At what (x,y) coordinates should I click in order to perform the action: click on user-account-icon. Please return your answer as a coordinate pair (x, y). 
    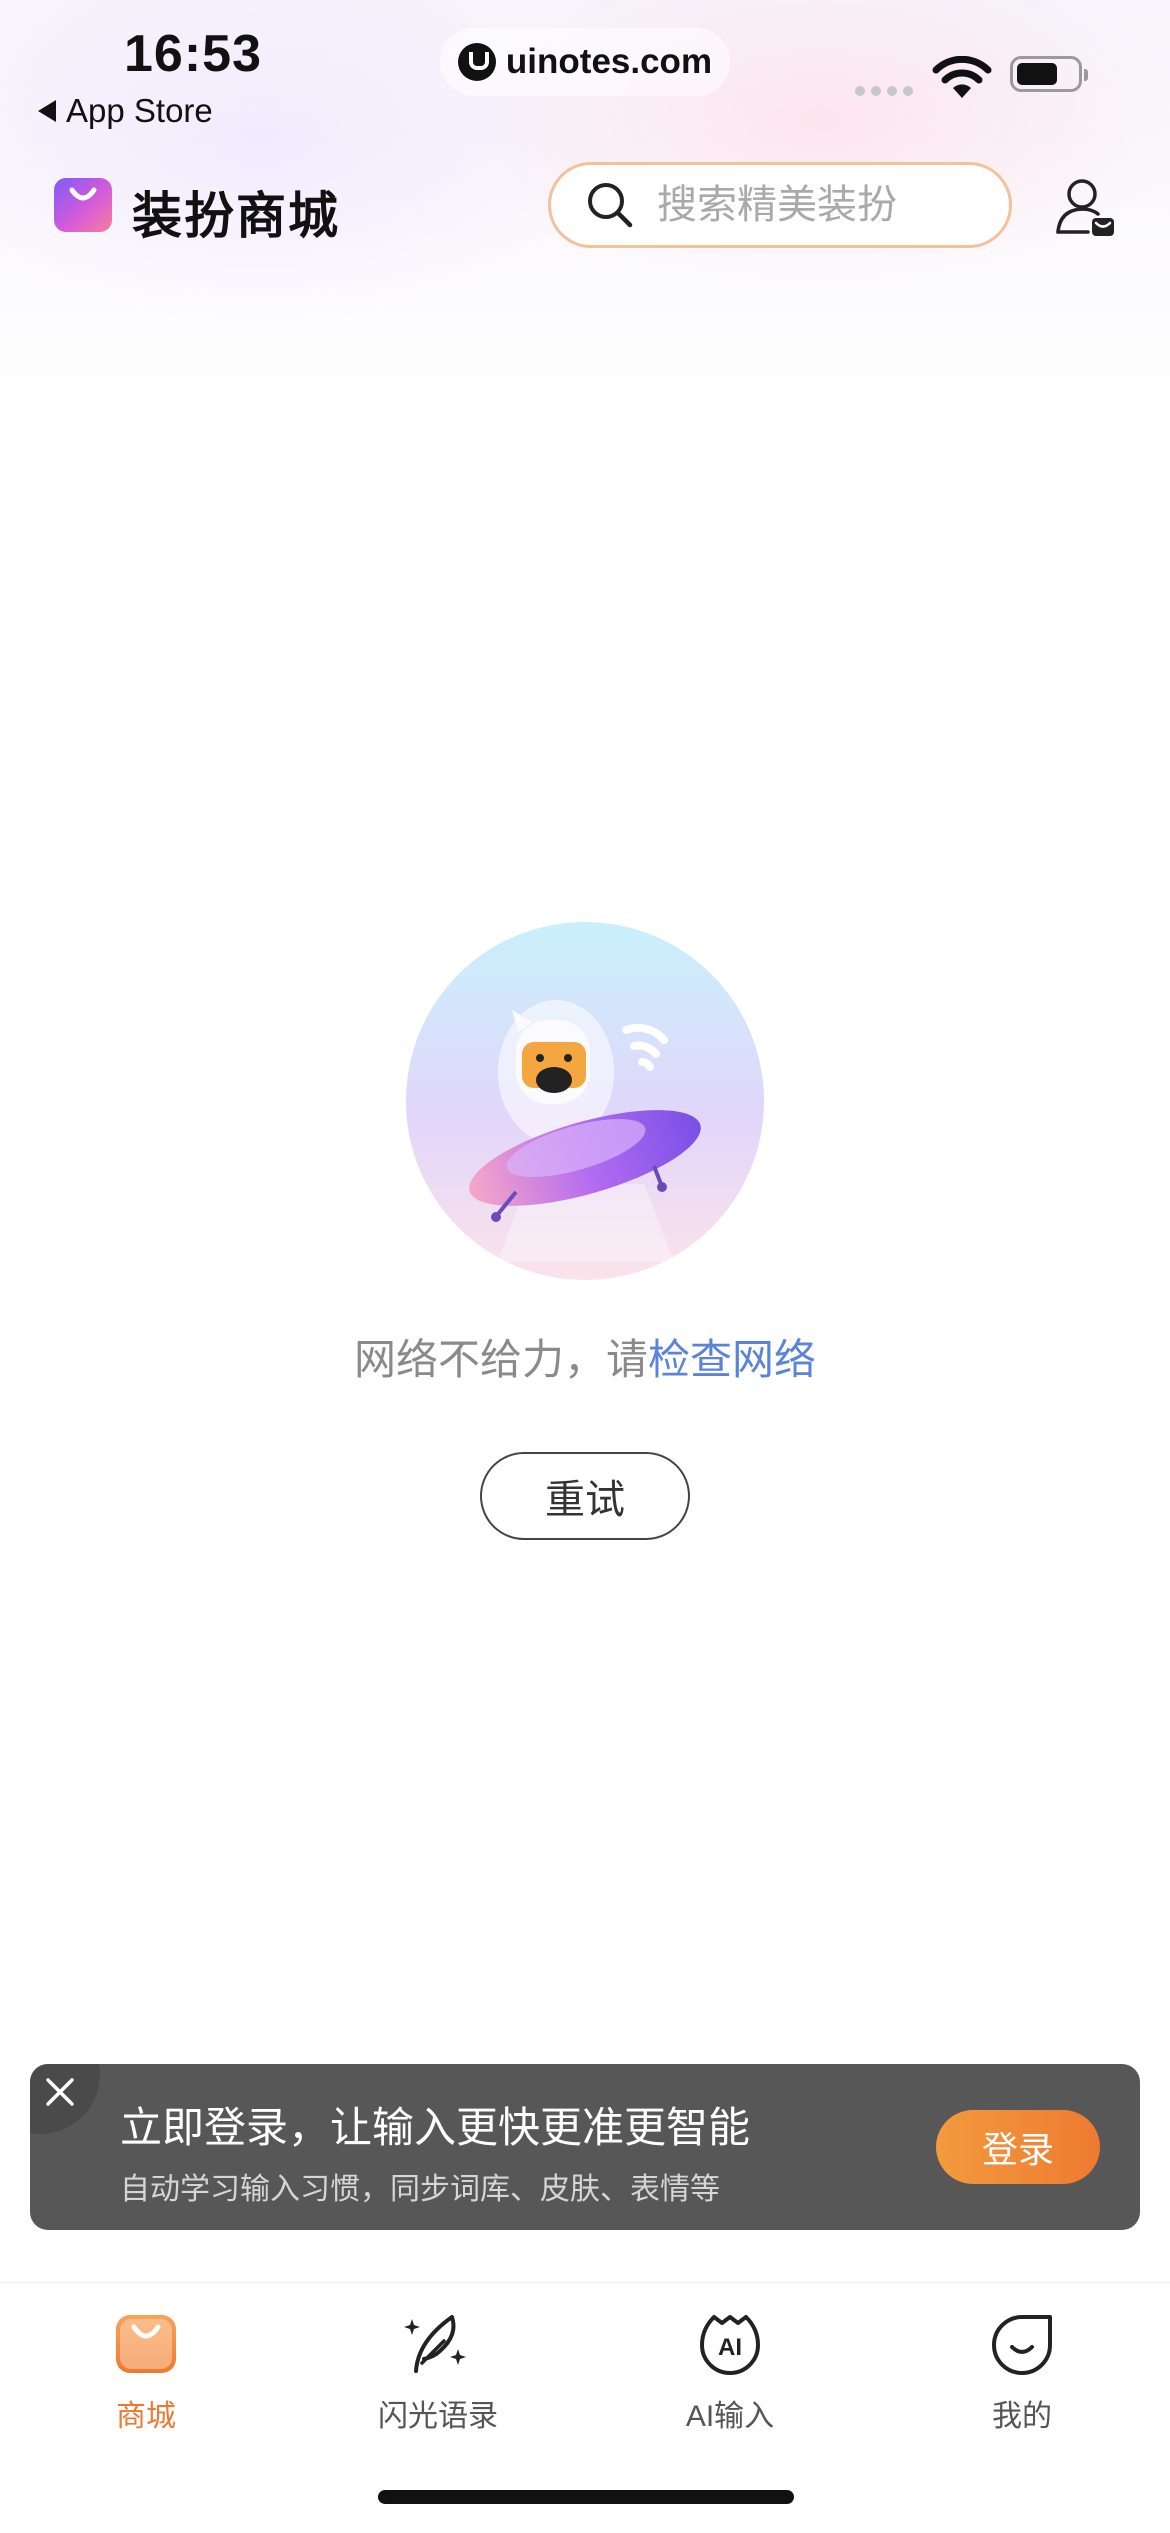
    Looking at the image, I should click on (1085, 207).